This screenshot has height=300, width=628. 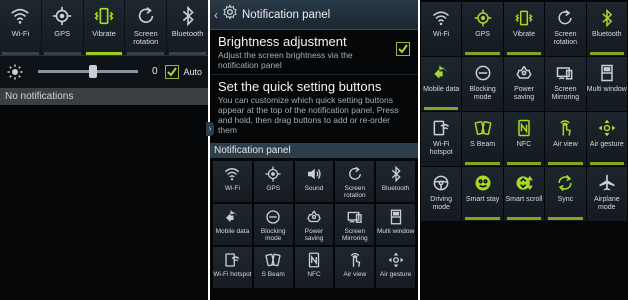 What do you see at coordinates (88, 71) in the screenshot?
I see `brightness-slider` at bounding box center [88, 71].